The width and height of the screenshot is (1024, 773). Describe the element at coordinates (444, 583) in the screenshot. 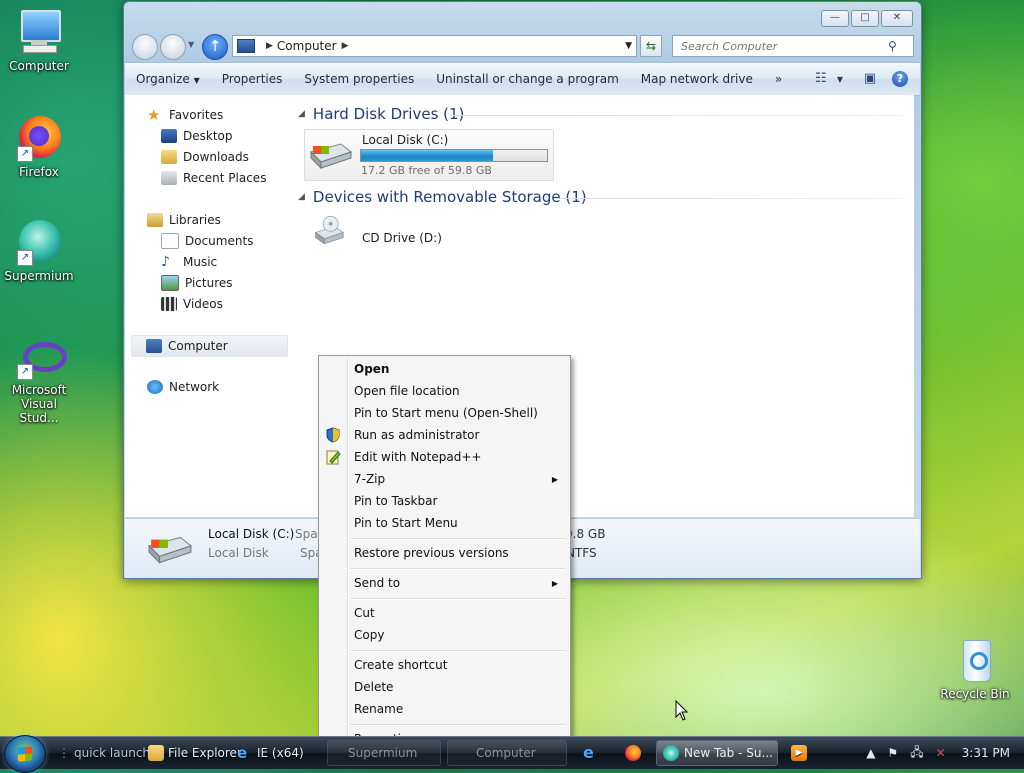

I see `menu-item-send-to: Send to ▶` at that location.